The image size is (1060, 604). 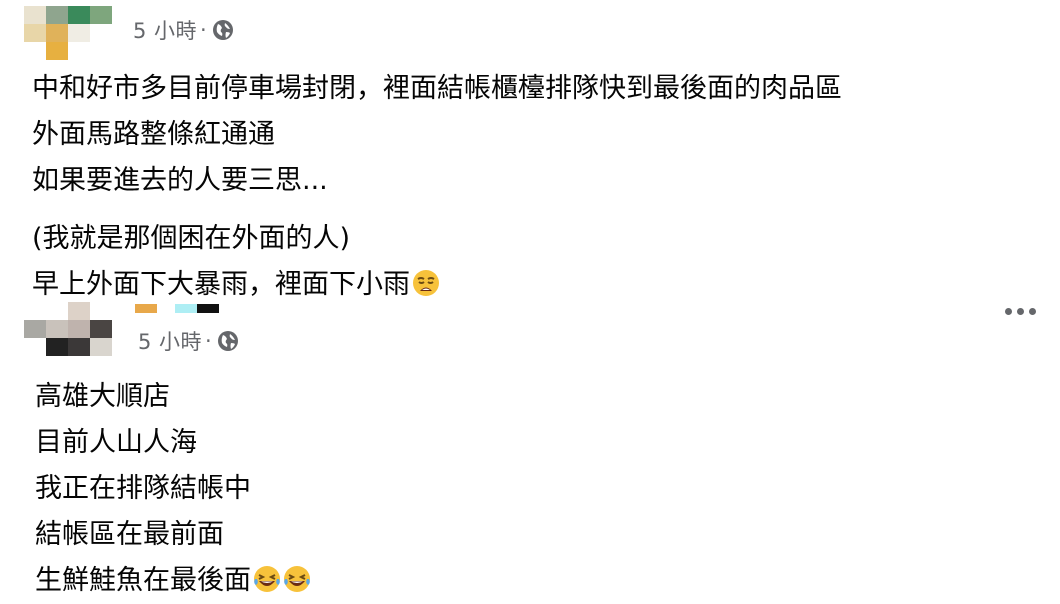 I want to click on post-text-segment: 生鮮鮭魚在最後面, so click(x=143, y=580).